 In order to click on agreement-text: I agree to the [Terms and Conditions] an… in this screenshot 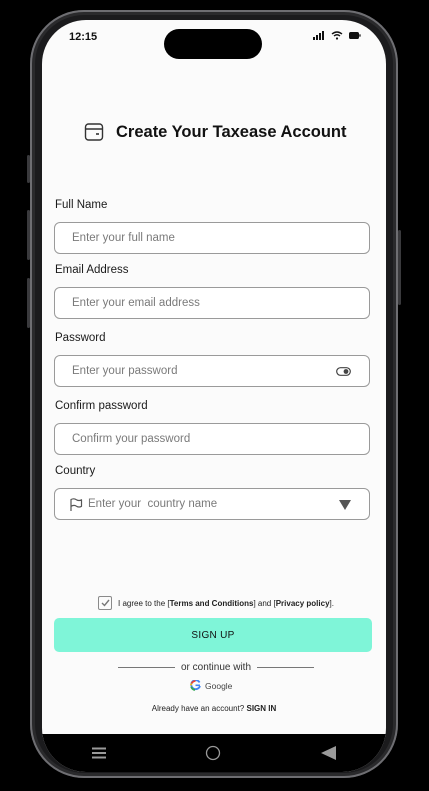, I will do `click(226, 603)`.